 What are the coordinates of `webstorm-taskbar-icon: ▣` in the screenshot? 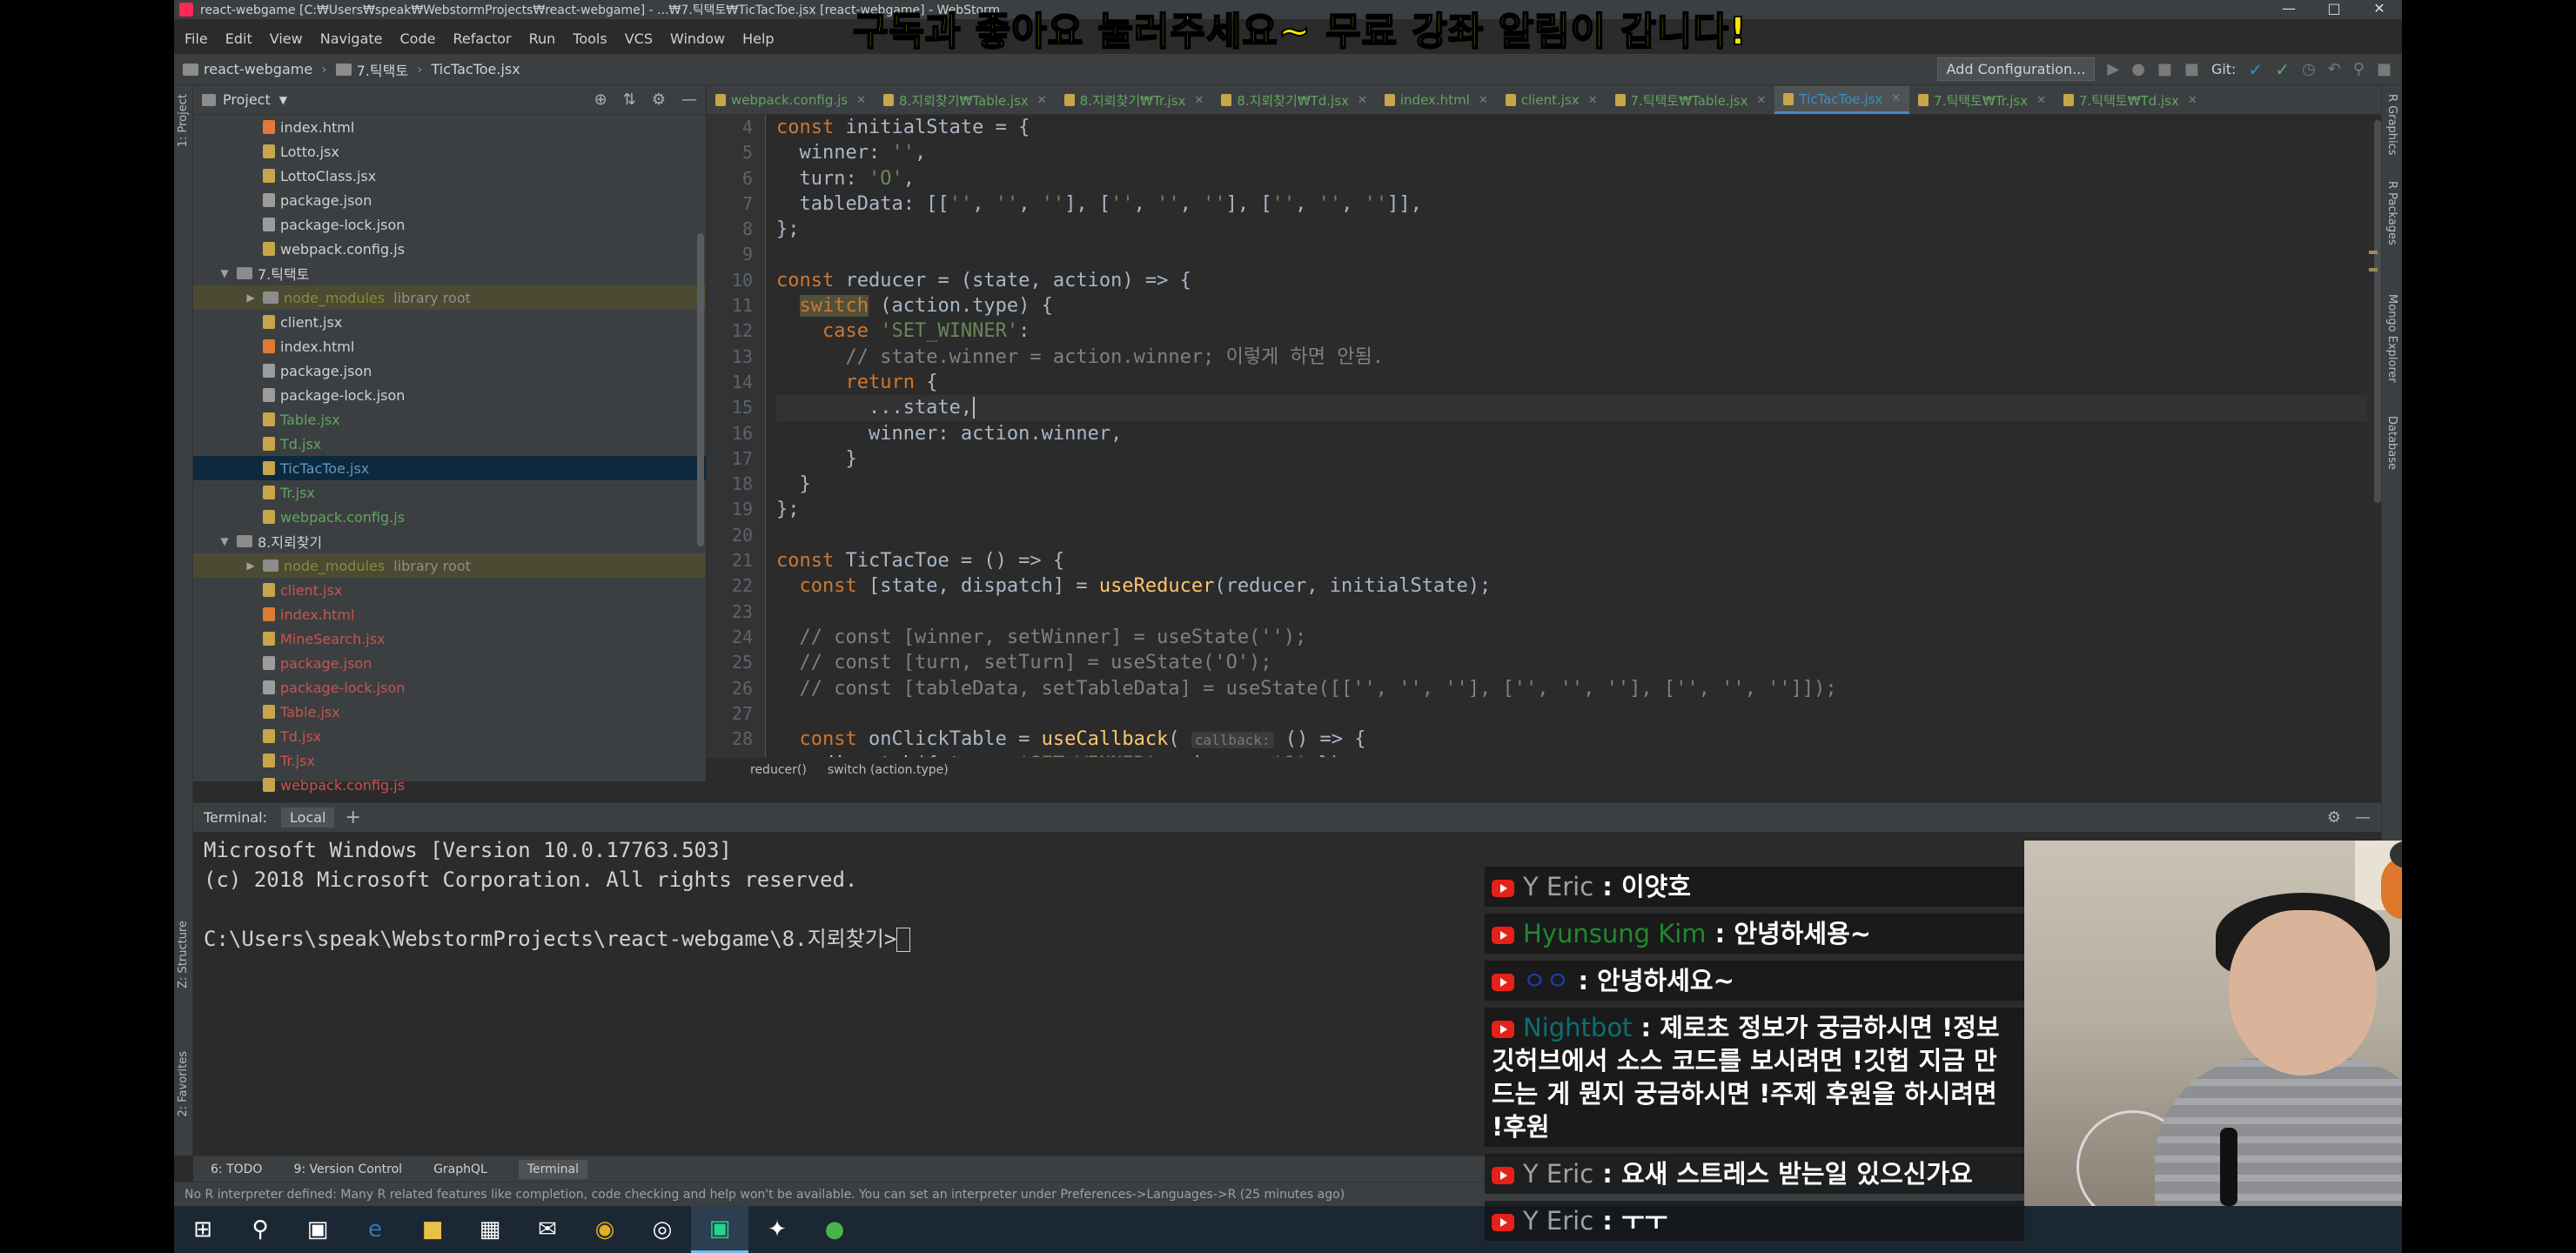 It's located at (719, 1229).